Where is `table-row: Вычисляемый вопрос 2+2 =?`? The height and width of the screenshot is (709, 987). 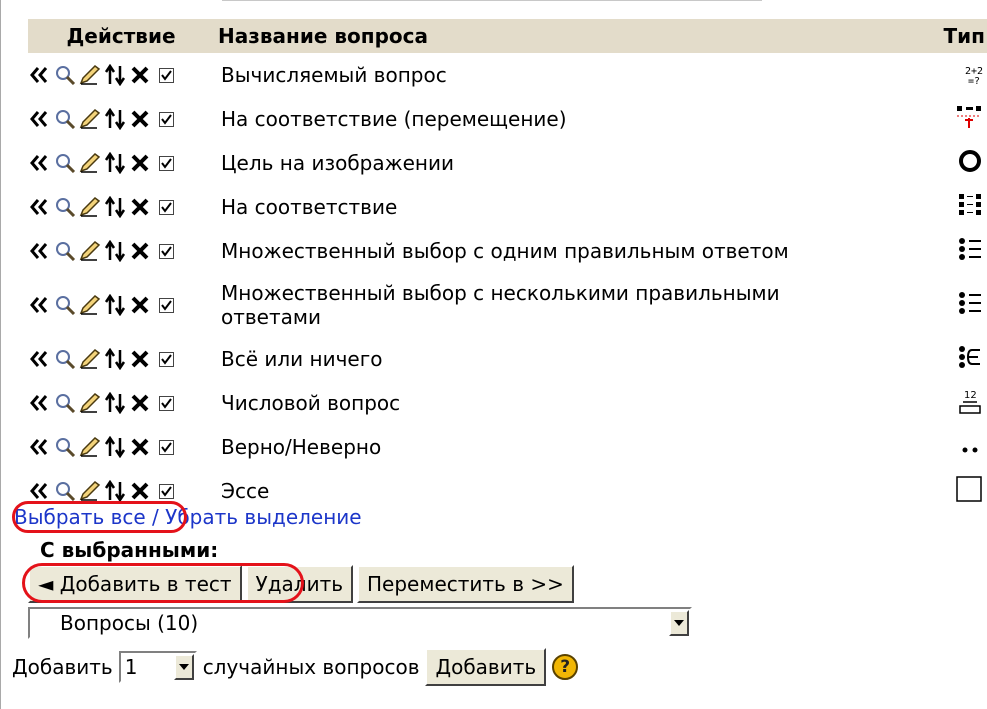
table-row: Вычисляемый вопрос 2+2 =? is located at coordinates (507, 75).